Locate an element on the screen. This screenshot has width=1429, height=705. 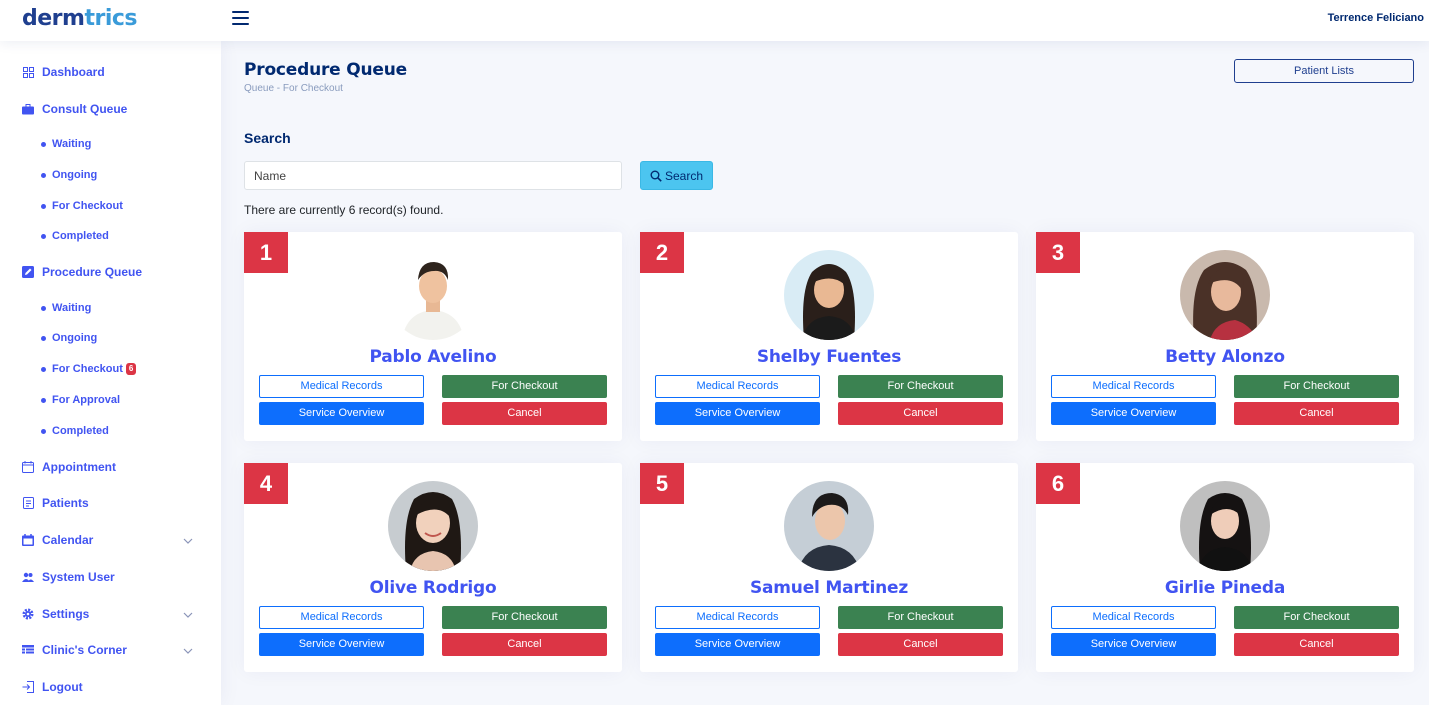
queue-number: 4 is located at coordinates (266, 483).